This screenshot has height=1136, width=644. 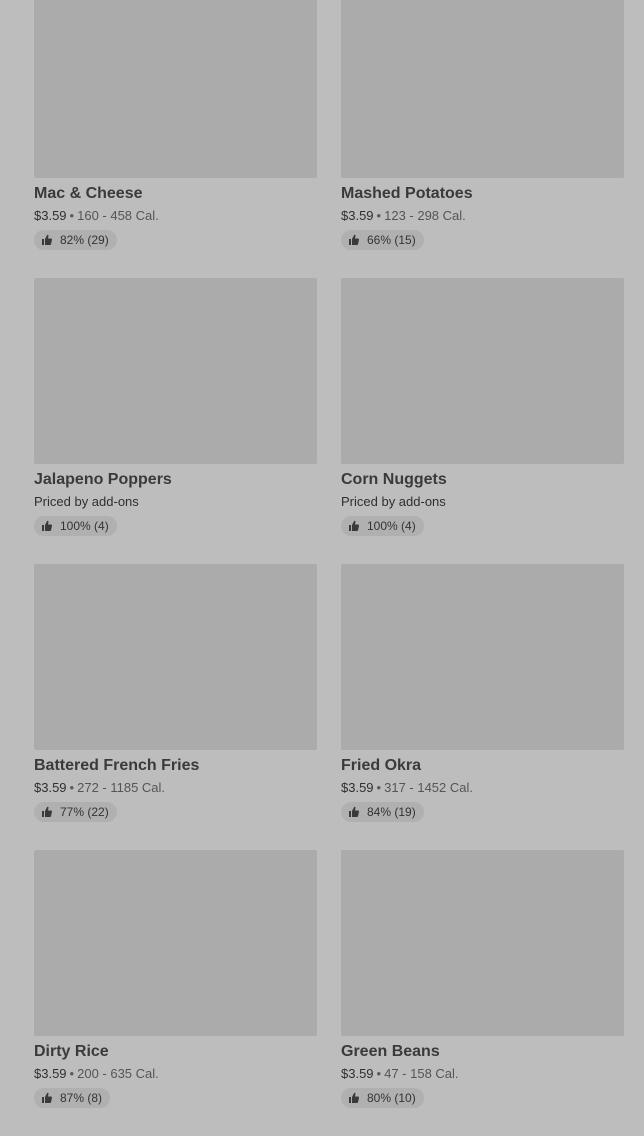 I want to click on item-calories: 123 - 298 Cal., so click(x=425, y=215).